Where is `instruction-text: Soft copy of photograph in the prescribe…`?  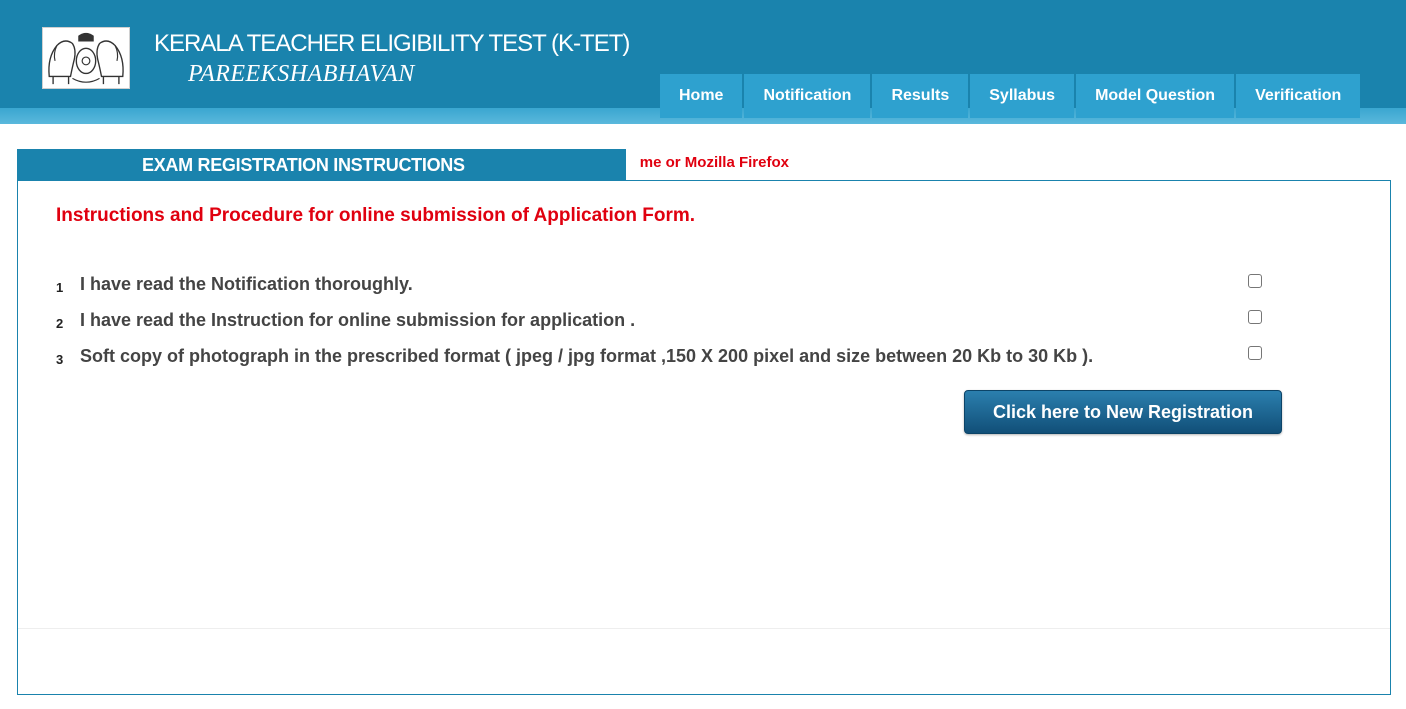 instruction-text: Soft copy of photograph in the prescribe… is located at coordinates (587, 356).